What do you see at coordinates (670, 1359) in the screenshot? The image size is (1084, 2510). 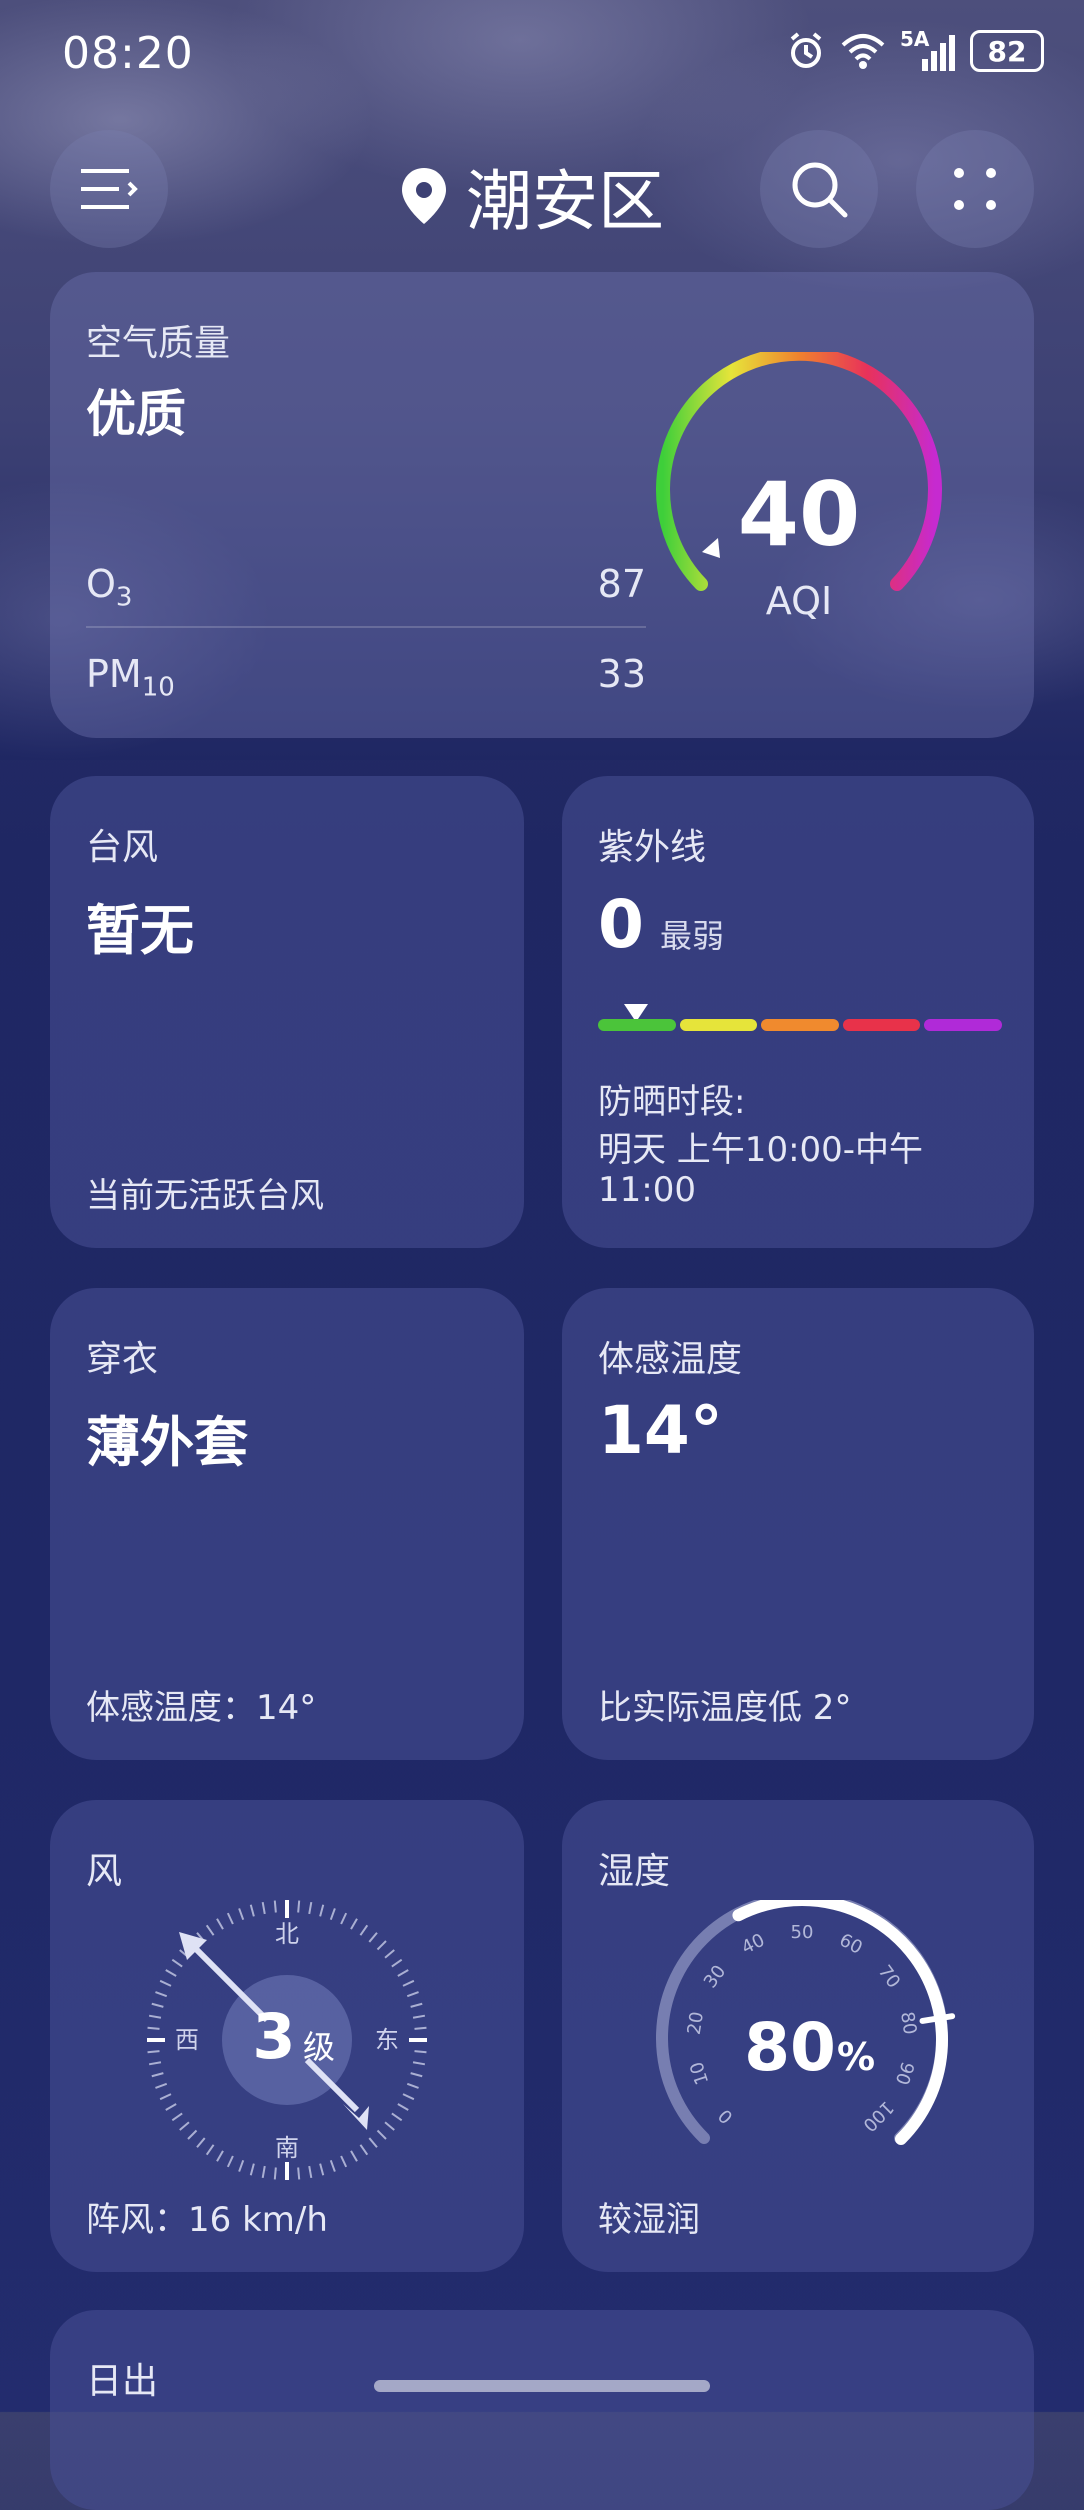 I see `feels-like-title: 体感温度` at bounding box center [670, 1359].